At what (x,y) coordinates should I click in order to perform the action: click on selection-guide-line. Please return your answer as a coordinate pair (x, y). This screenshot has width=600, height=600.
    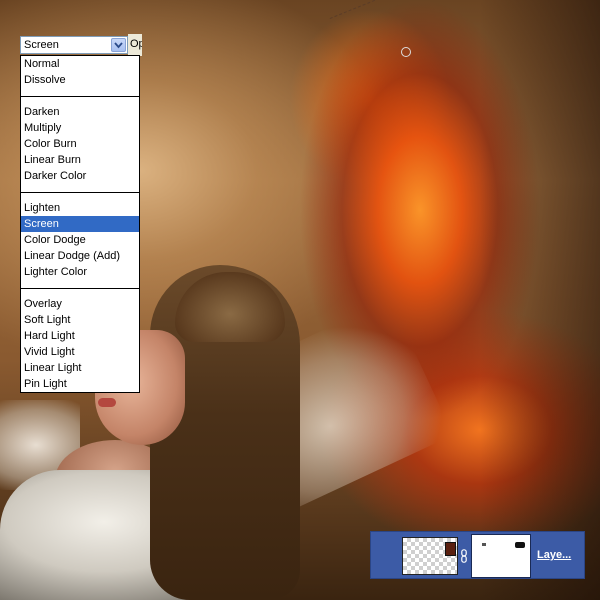
    Looking at the image, I should click on (404, 10).